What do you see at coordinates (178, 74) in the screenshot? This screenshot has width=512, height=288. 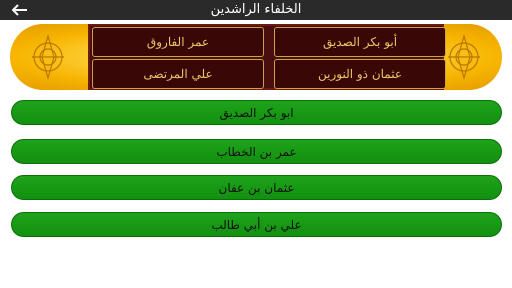 I see `calligraphy-ali: علي المرتضى` at bounding box center [178, 74].